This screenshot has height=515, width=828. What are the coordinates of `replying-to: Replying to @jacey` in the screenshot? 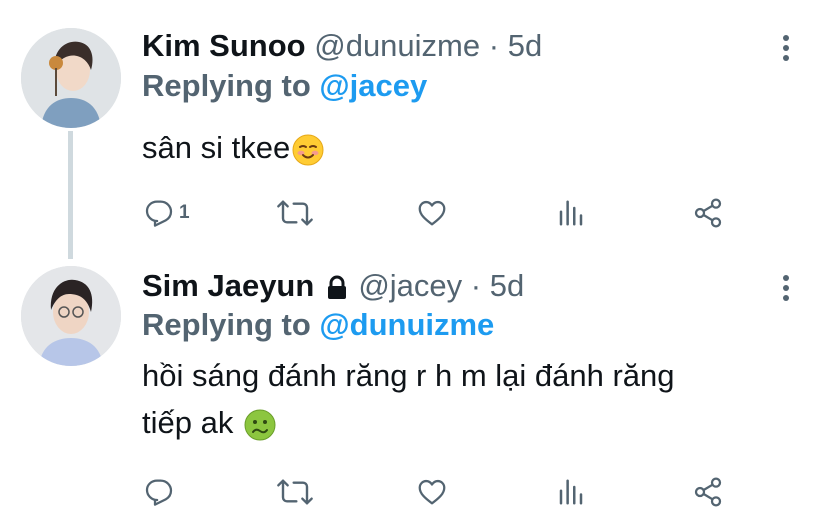 It's located at (284, 86).